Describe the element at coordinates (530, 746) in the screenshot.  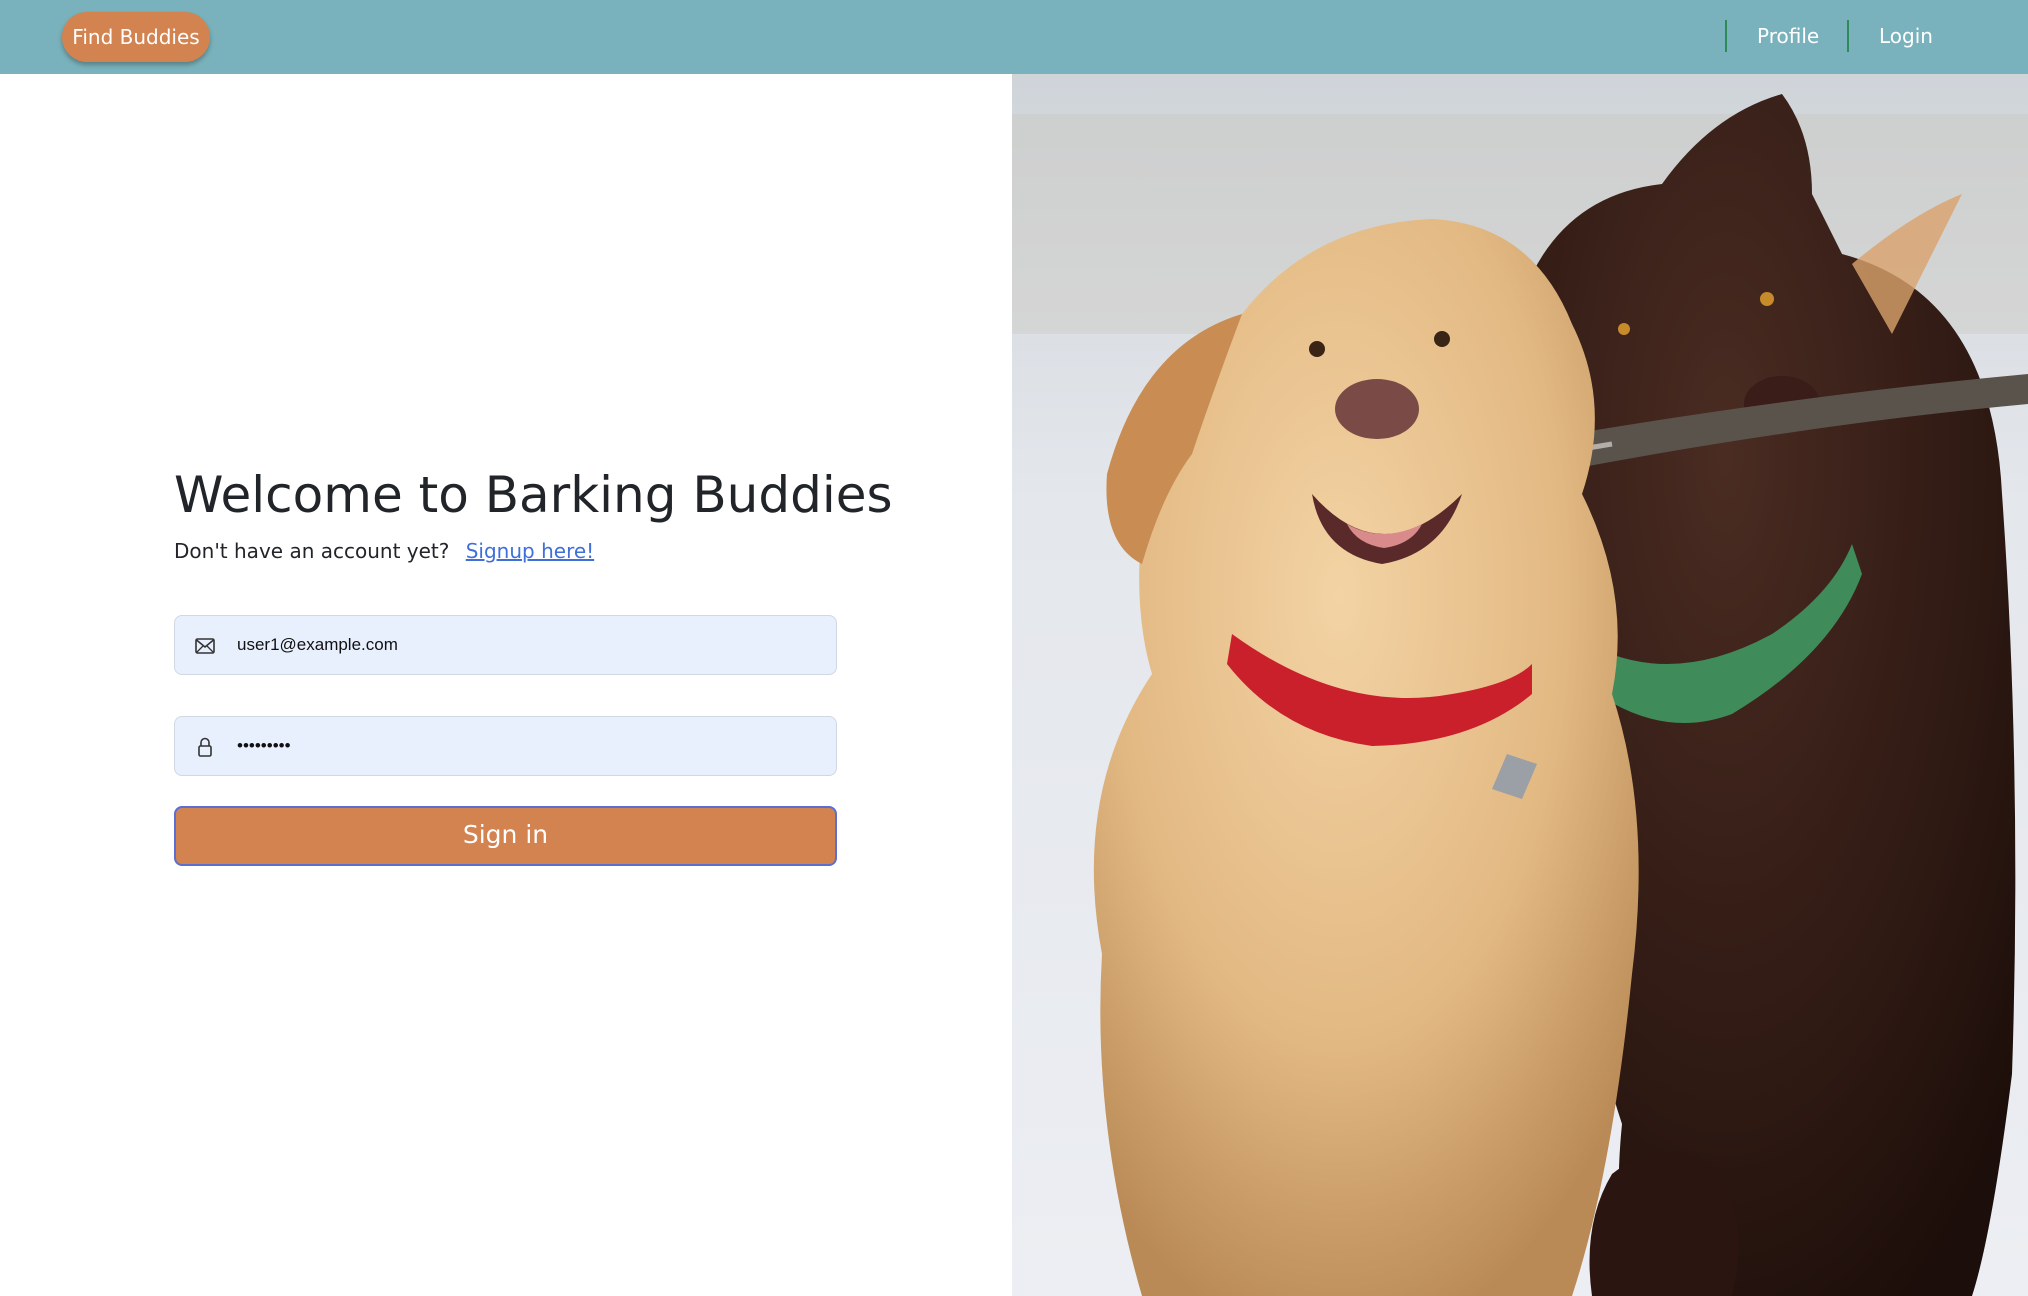
I see `password-input` at that location.